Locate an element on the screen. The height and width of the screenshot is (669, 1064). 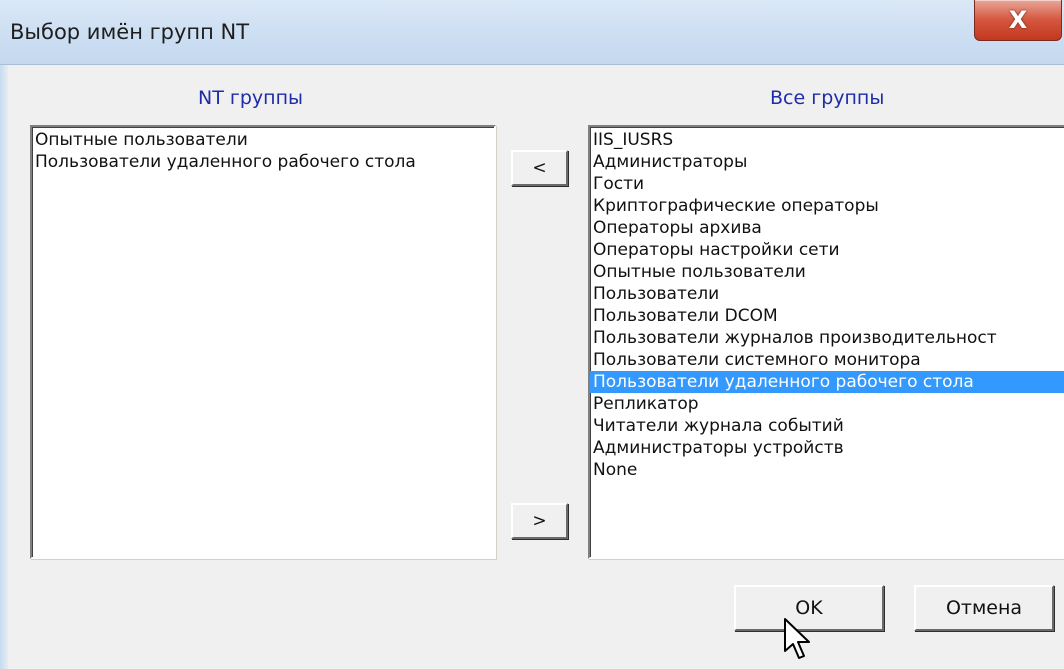
list-item: Пользователи системного монитора is located at coordinates (827, 360).